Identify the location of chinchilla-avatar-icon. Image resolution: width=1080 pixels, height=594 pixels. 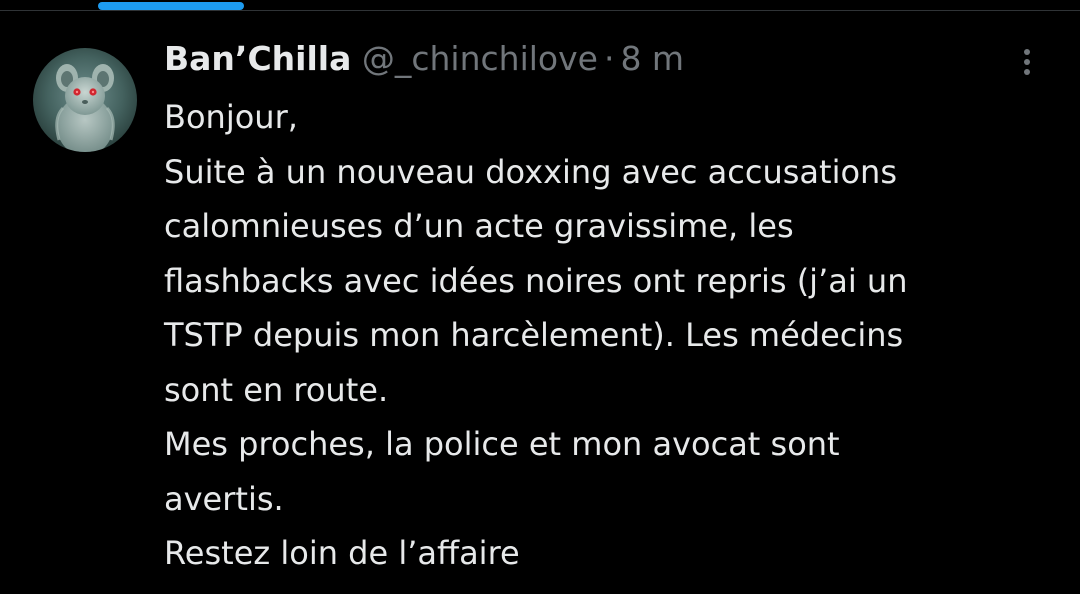
(85, 100).